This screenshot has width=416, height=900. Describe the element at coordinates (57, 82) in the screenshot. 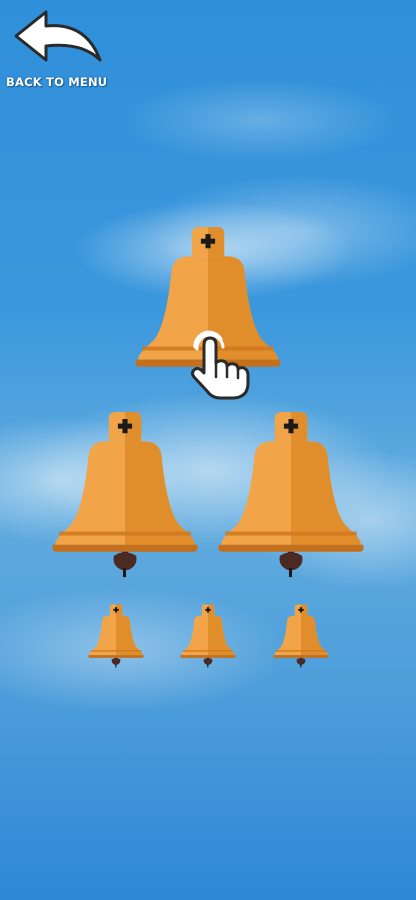

I see `back-to-menu-label: BACK TO MENU` at that location.